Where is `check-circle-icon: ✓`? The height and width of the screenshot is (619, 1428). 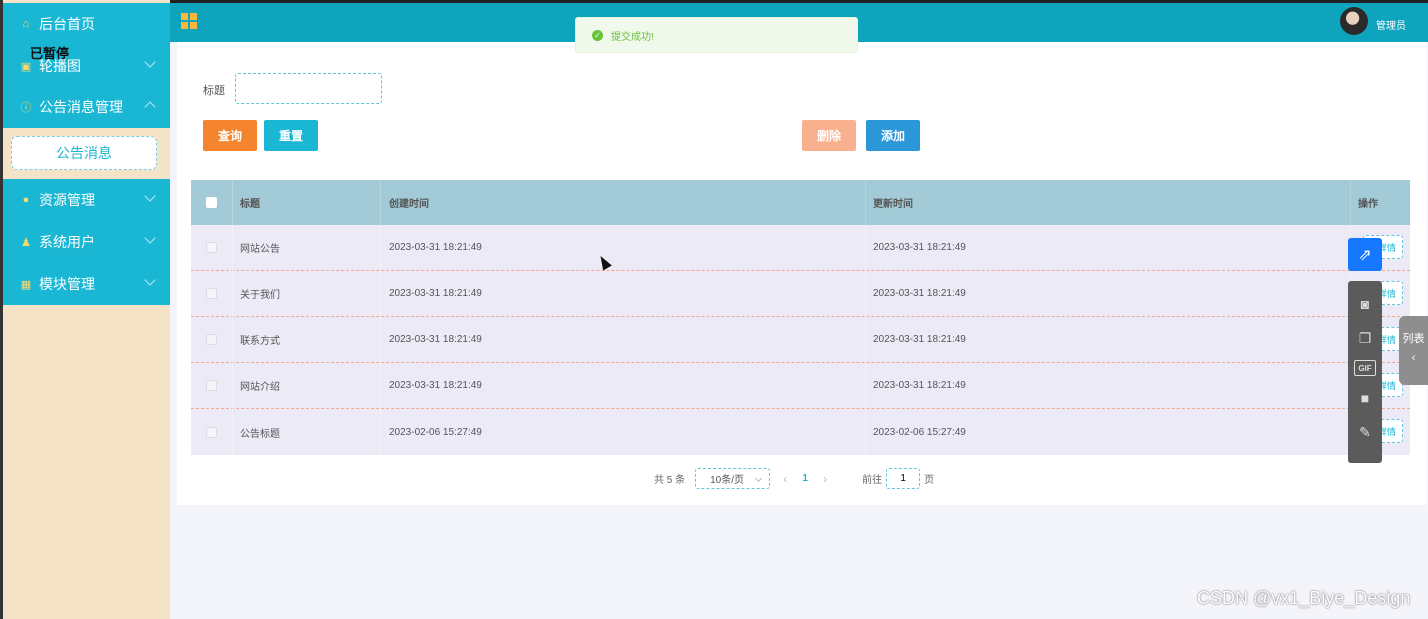 check-circle-icon: ✓ is located at coordinates (597, 35).